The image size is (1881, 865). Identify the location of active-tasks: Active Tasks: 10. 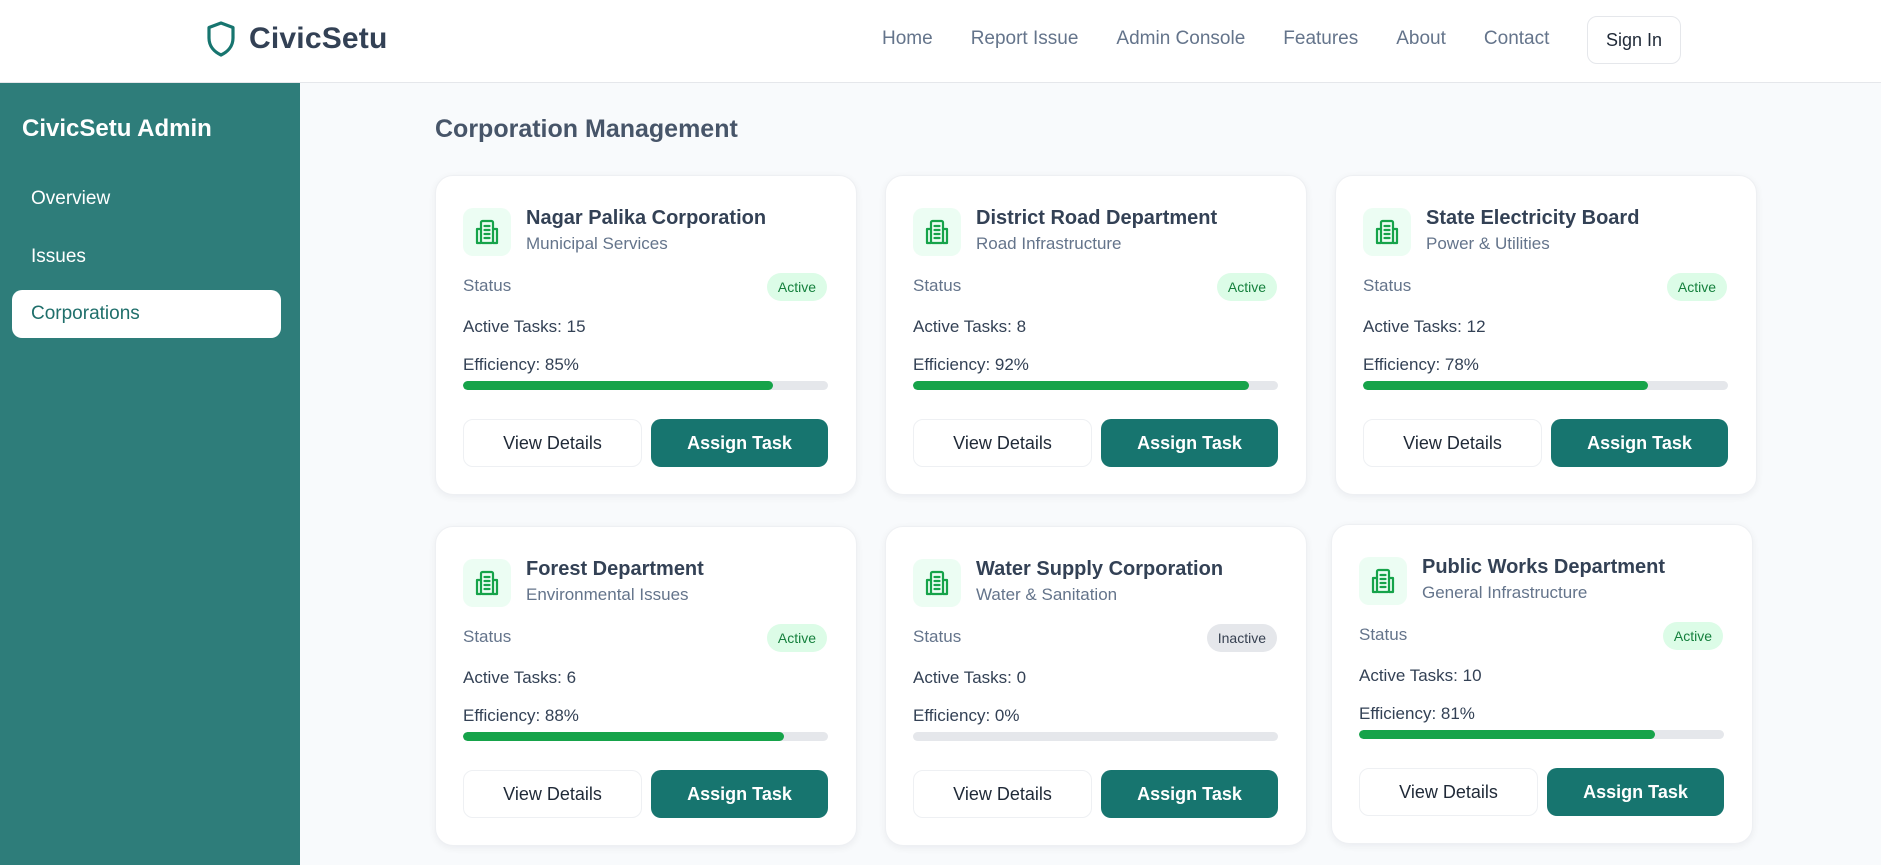
(1420, 675).